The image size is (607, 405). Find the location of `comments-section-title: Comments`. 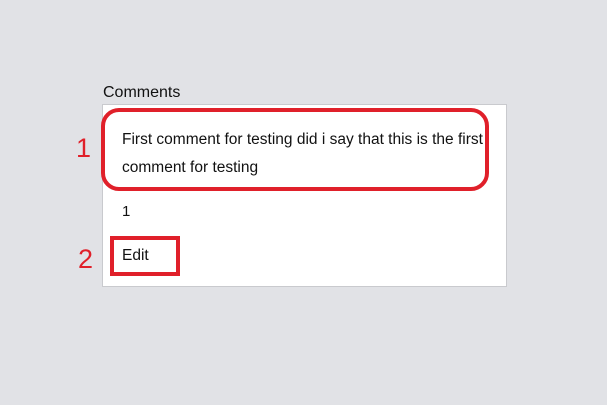

comments-section-title: Comments is located at coordinates (142, 92).